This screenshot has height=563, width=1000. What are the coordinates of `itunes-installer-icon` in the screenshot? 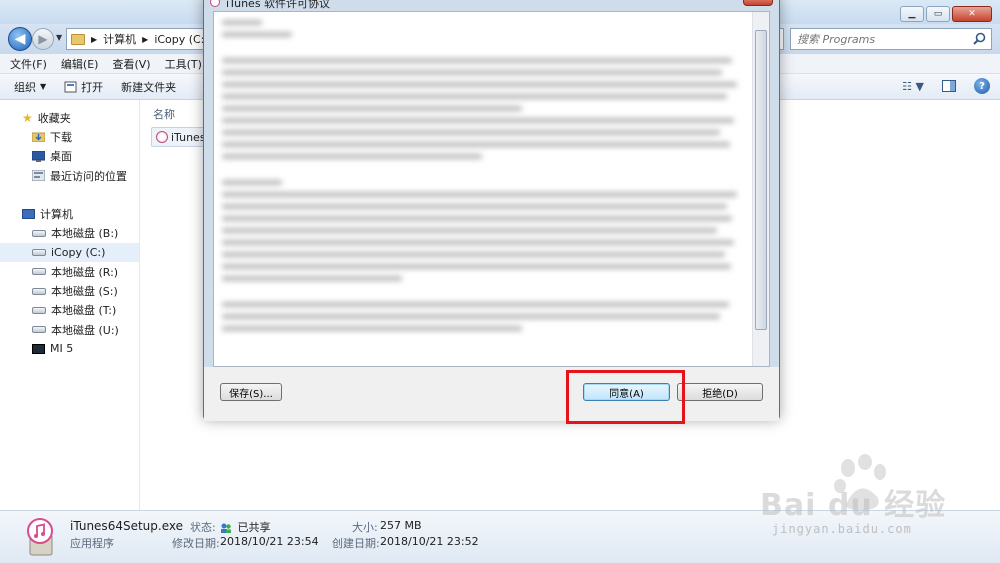 It's located at (40, 537).